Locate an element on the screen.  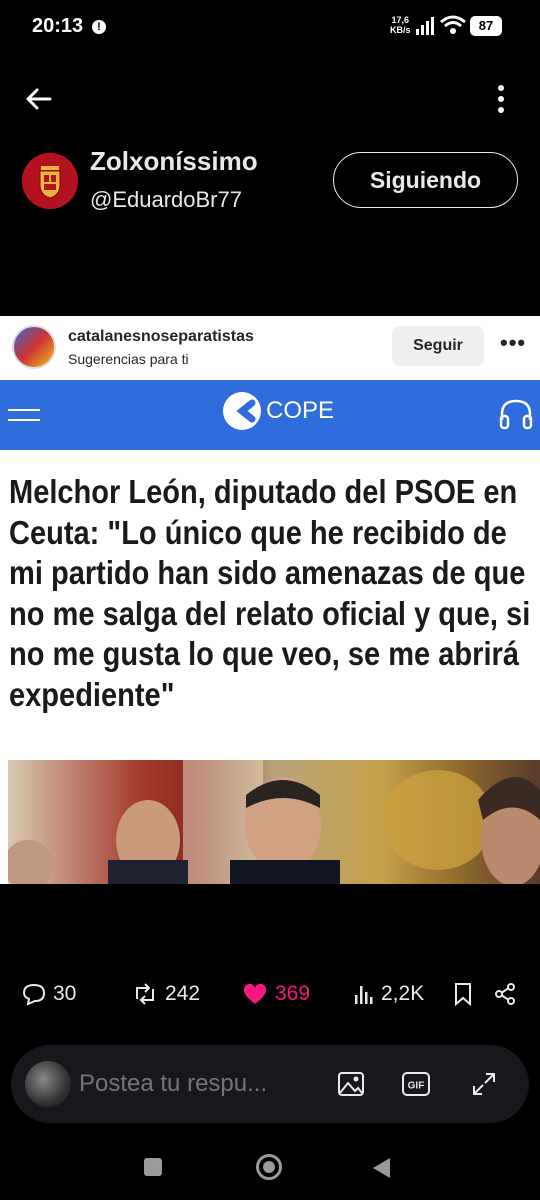
arrow-left-icon is located at coordinates (39, 99).